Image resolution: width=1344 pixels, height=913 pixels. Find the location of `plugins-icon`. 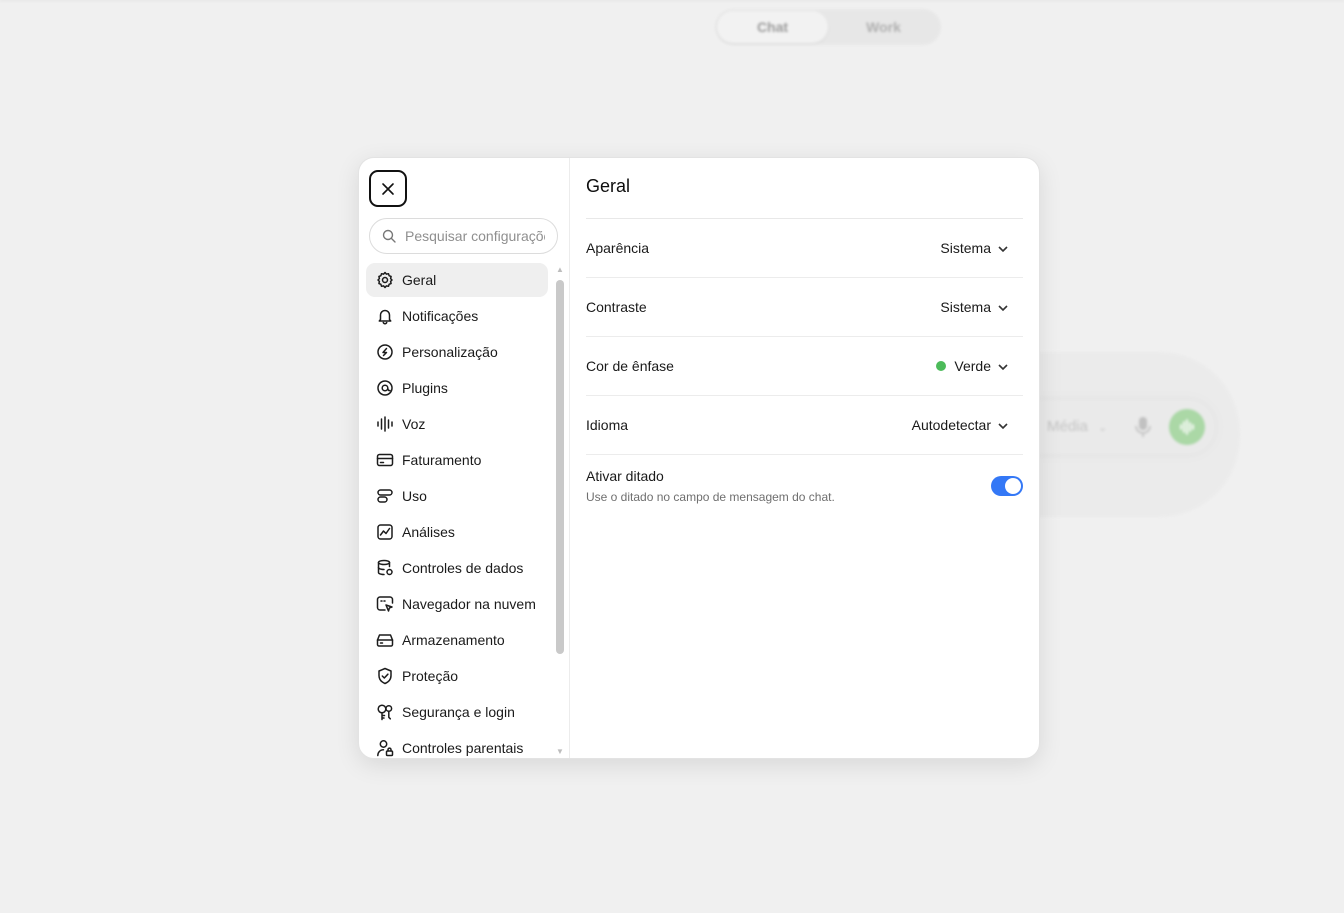

plugins-icon is located at coordinates (385, 388).